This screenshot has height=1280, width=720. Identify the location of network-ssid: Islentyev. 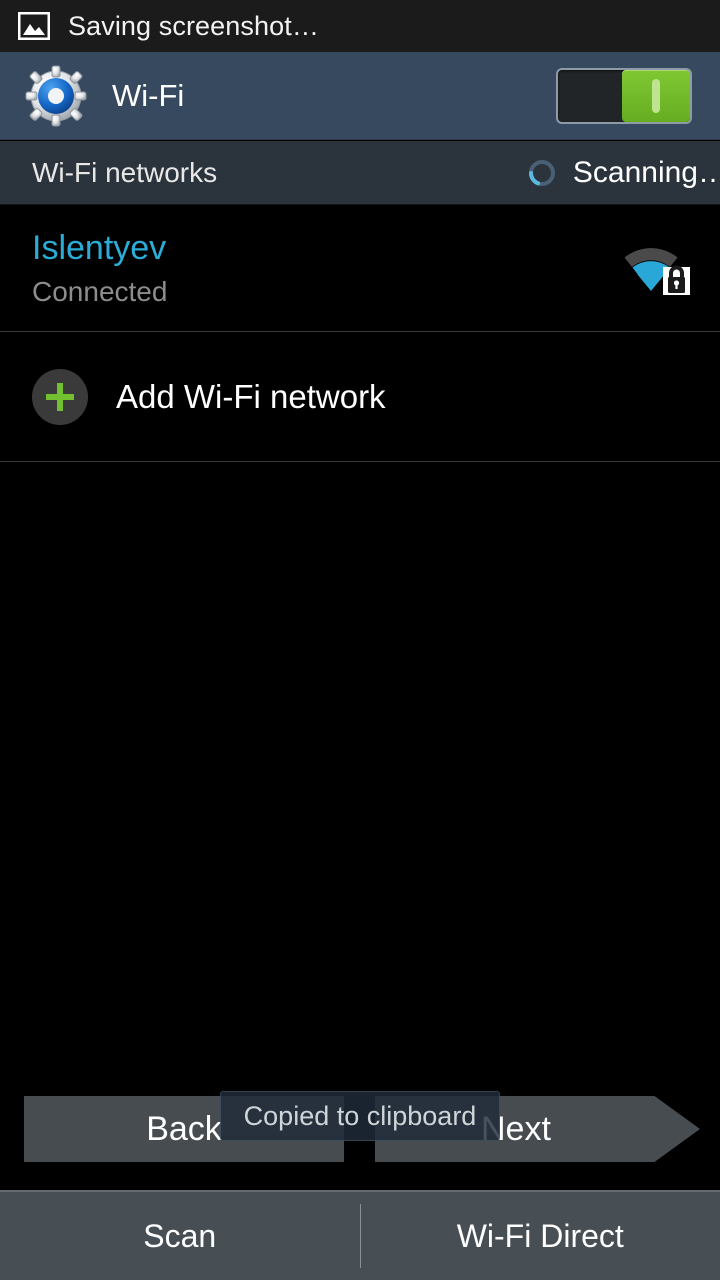
(99, 248).